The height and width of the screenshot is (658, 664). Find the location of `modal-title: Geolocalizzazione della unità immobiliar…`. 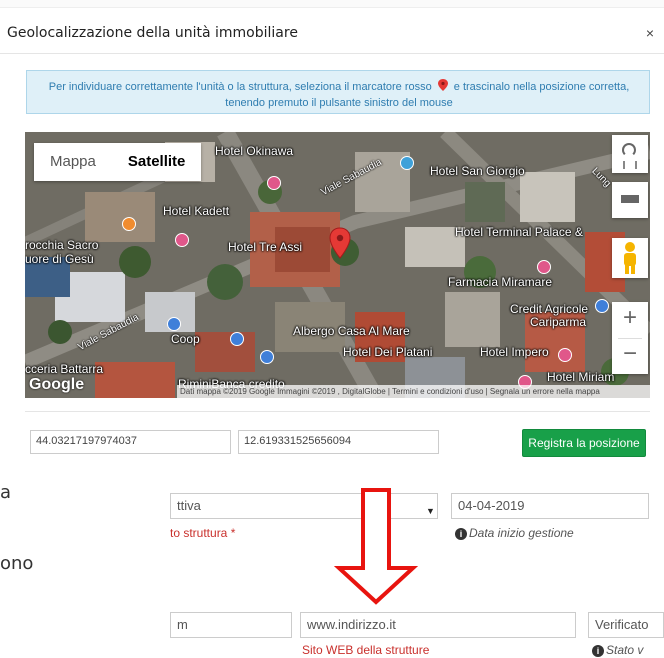

modal-title: Geolocalizzazione della unità immobiliar… is located at coordinates (152, 33).